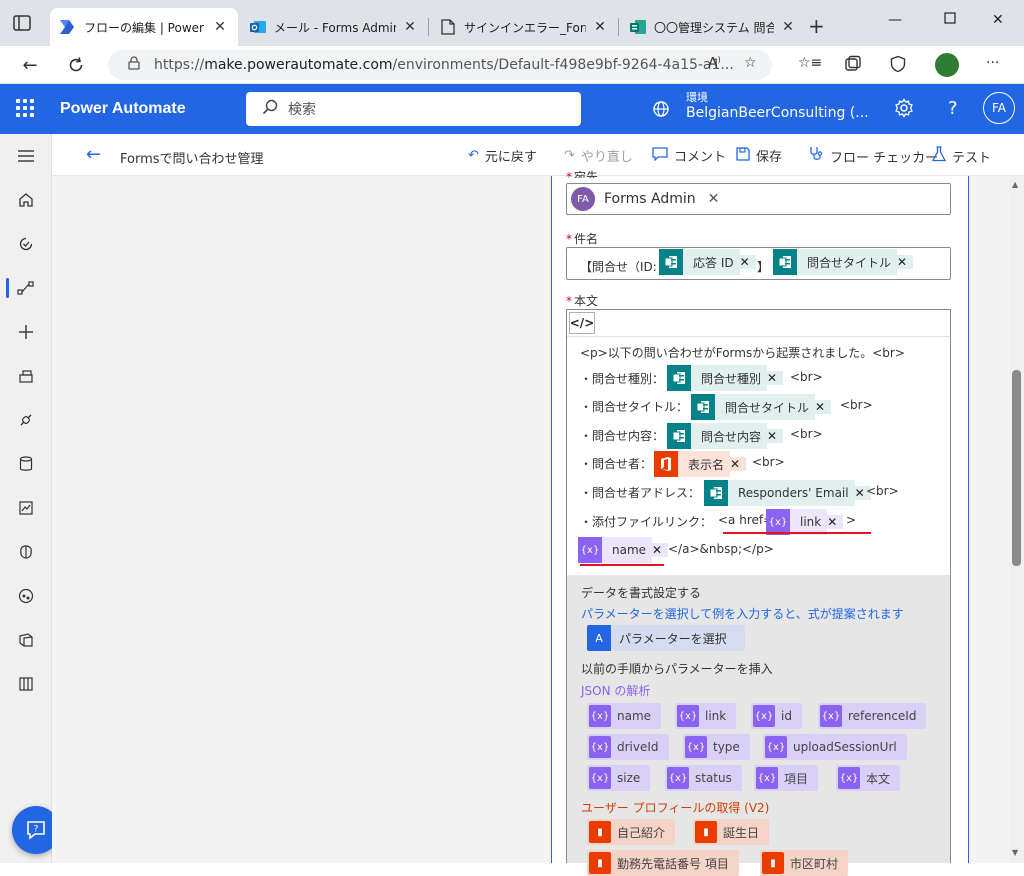 The image size is (1024, 876). Describe the element at coordinates (26, 288) in the screenshot. I see `my-flows-icon` at that location.